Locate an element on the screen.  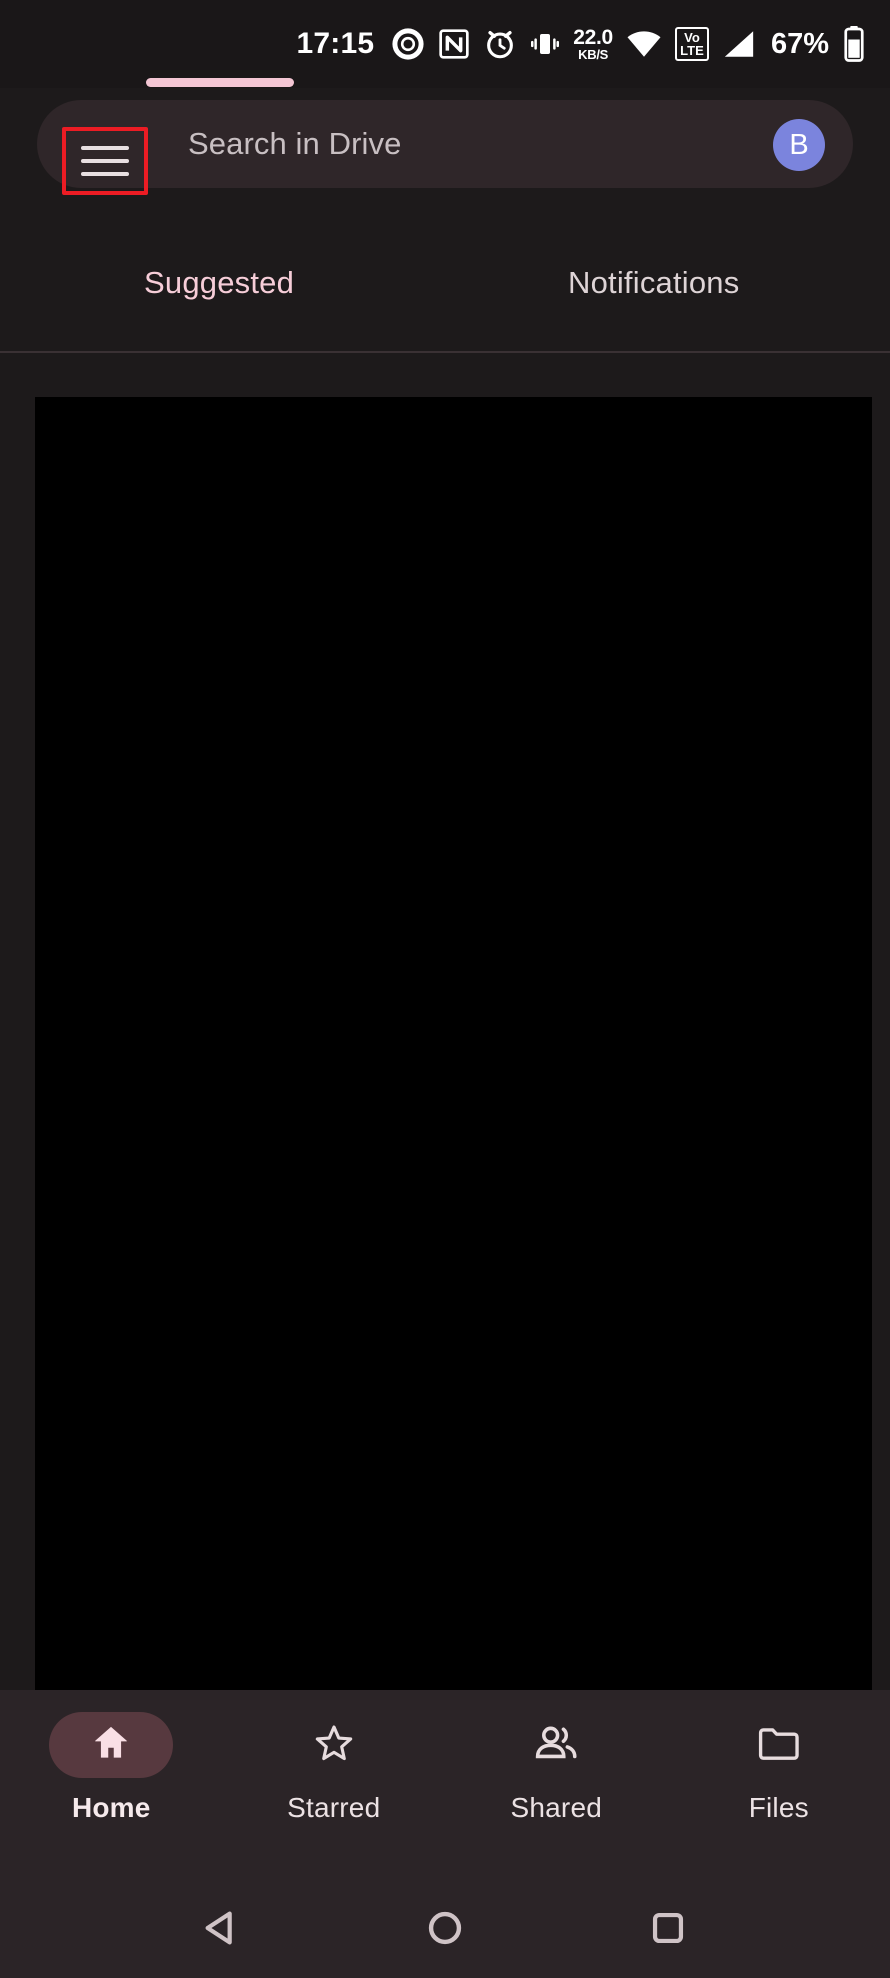
tab-suggested: Suggested is located at coordinates (219, 303).